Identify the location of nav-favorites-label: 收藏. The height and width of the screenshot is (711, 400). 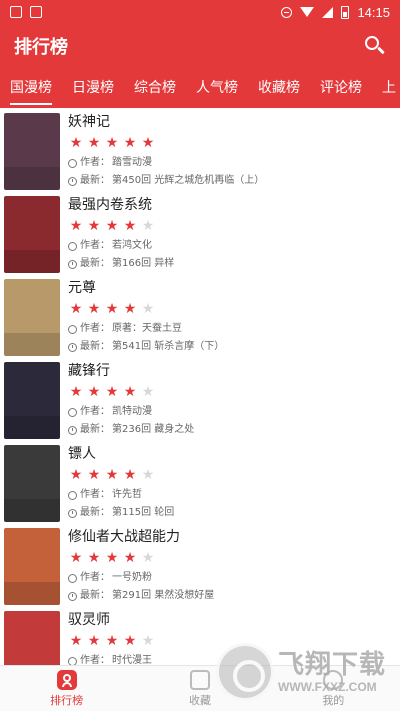
(199, 700).